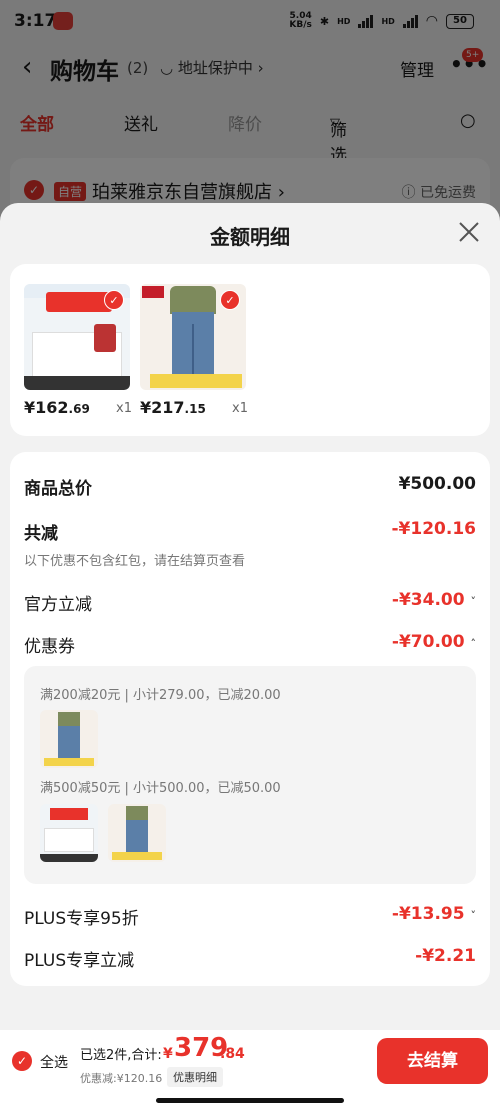  I want to click on official-discount-label: 官方立减, so click(58, 605).